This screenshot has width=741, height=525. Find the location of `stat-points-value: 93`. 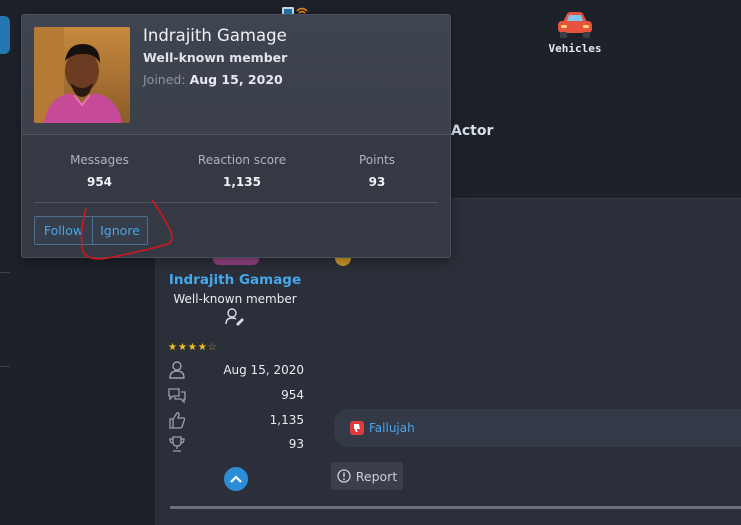

stat-points-value: 93 is located at coordinates (296, 444).